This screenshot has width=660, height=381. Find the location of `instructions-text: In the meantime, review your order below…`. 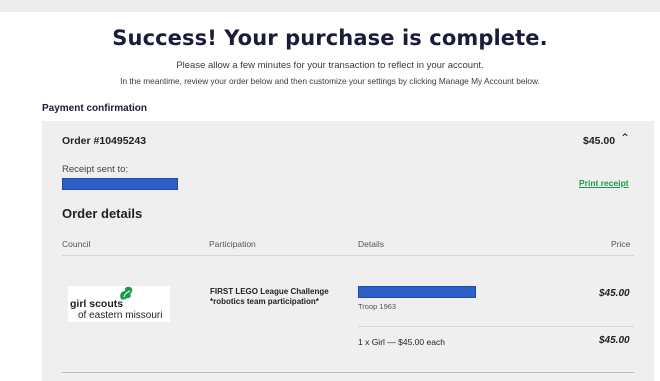

instructions-text: In the meantime, review your order below… is located at coordinates (330, 81).